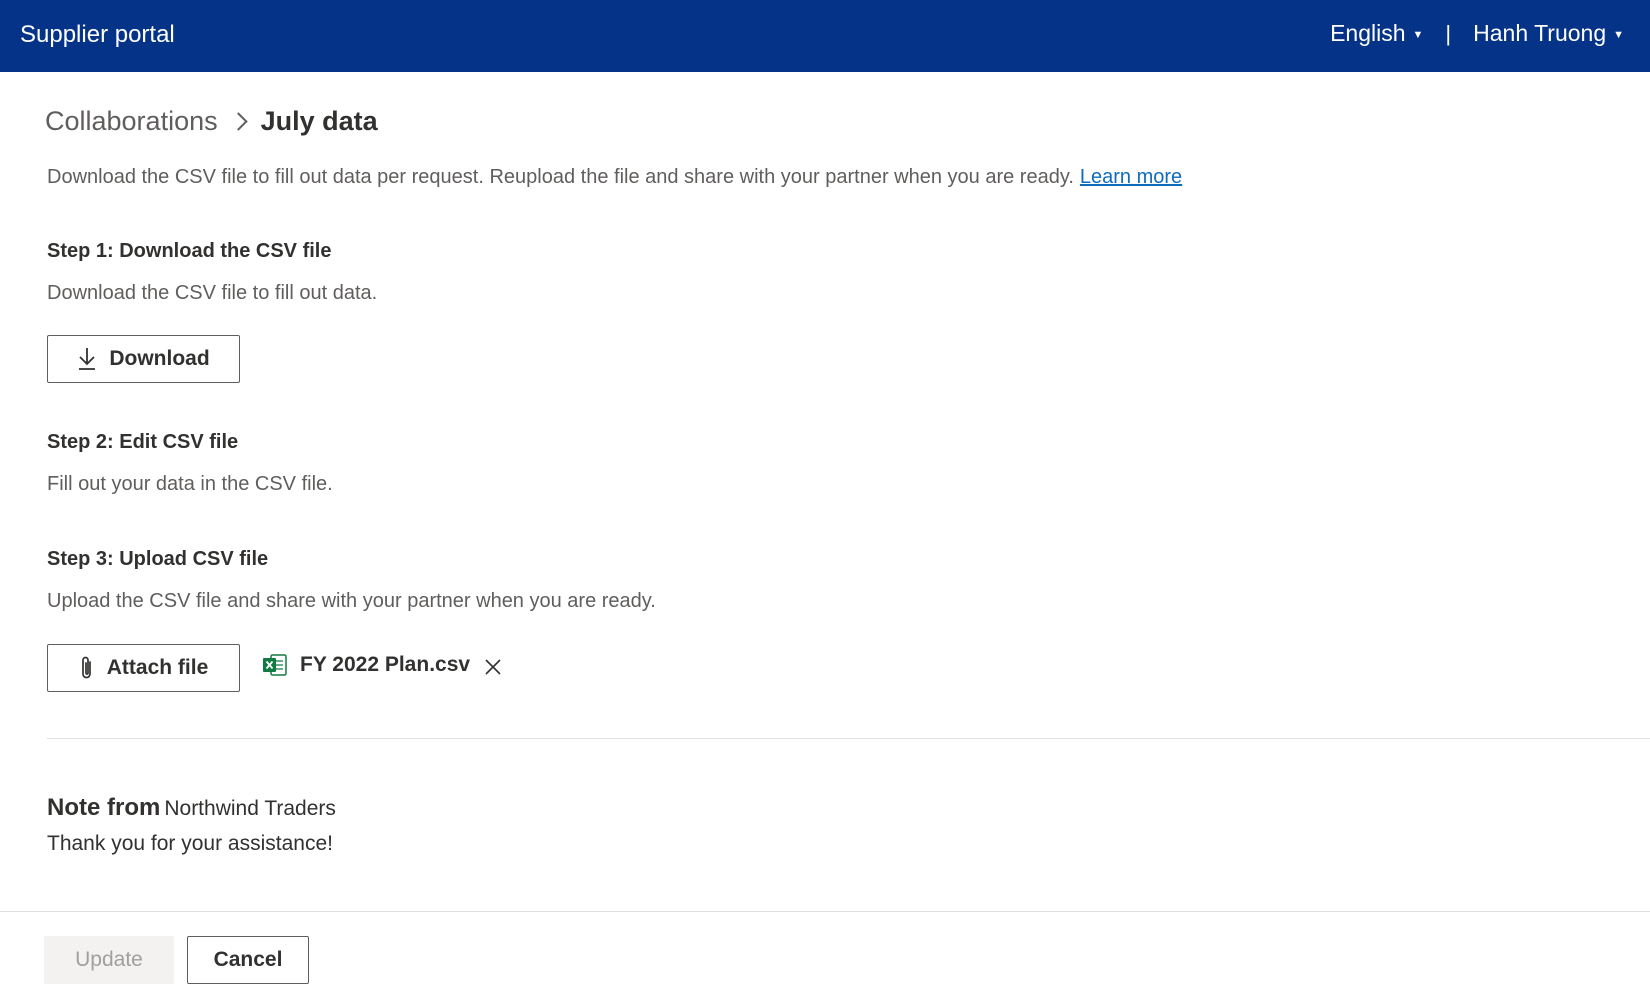 The image size is (1650, 1005). I want to click on app-title: Supplier portal, so click(97, 34).